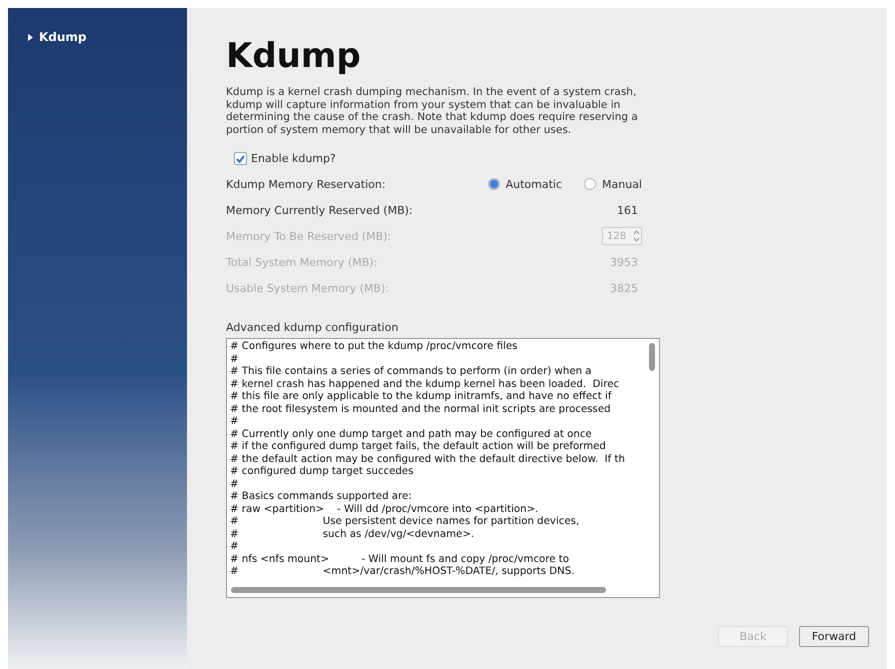 The image size is (895, 669). I want to click on description: Kdump is a kernel crash dumping mechanism. In the event of a system crash, kdump will capture information from your system that can be invaluable in determining the cause of the crash. Note that kdump does require reserving a portion of system memory that will be unavailable for other uses., so click(432, 111).